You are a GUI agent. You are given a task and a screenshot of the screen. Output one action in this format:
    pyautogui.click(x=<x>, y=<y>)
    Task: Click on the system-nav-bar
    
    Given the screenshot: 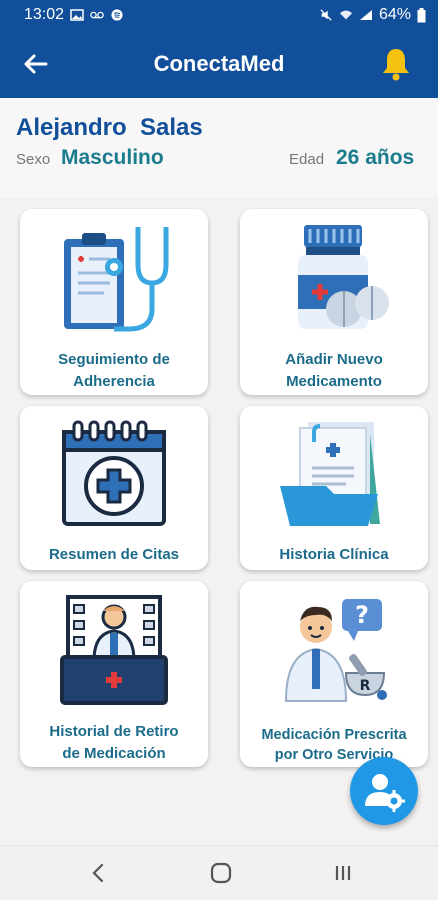 What is the action you would take?
    pyautogui.click(x=219, y=872)
    